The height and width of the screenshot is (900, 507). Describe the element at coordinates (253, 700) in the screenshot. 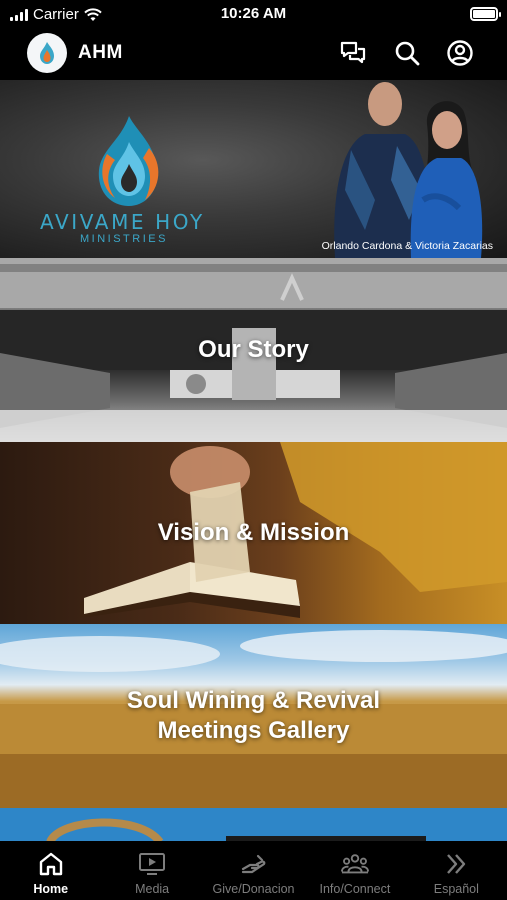

I see `soul-wining-label-line1: Soul Wining & Revival` at that location.